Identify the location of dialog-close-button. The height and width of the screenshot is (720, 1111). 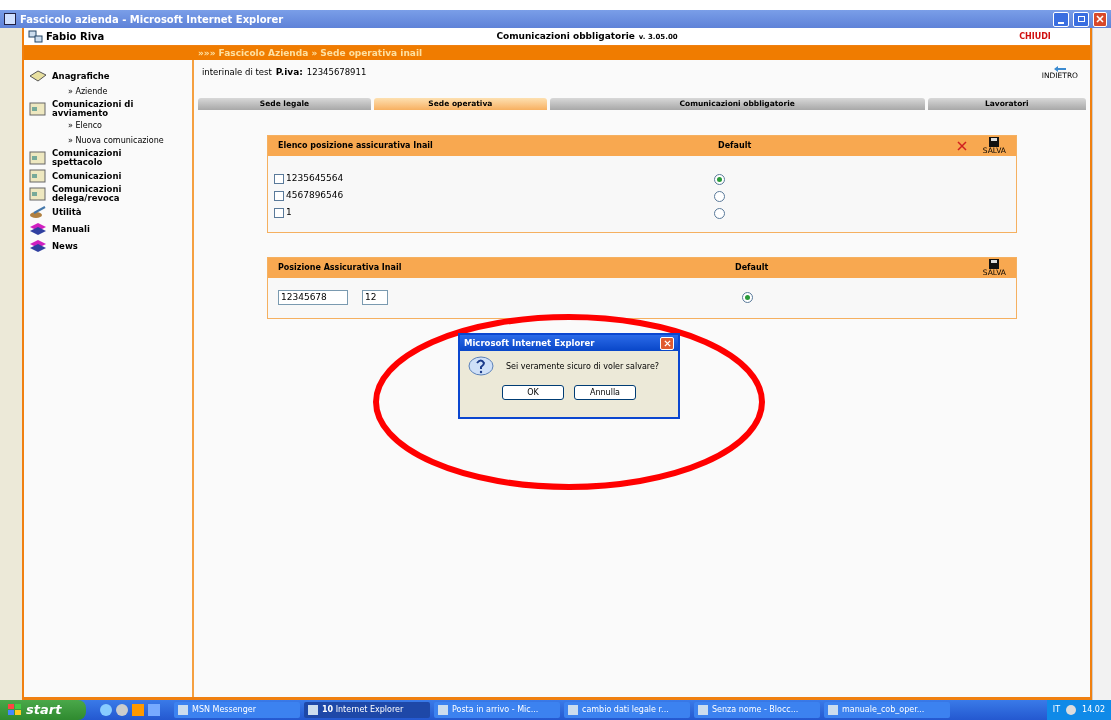
(667, 343).